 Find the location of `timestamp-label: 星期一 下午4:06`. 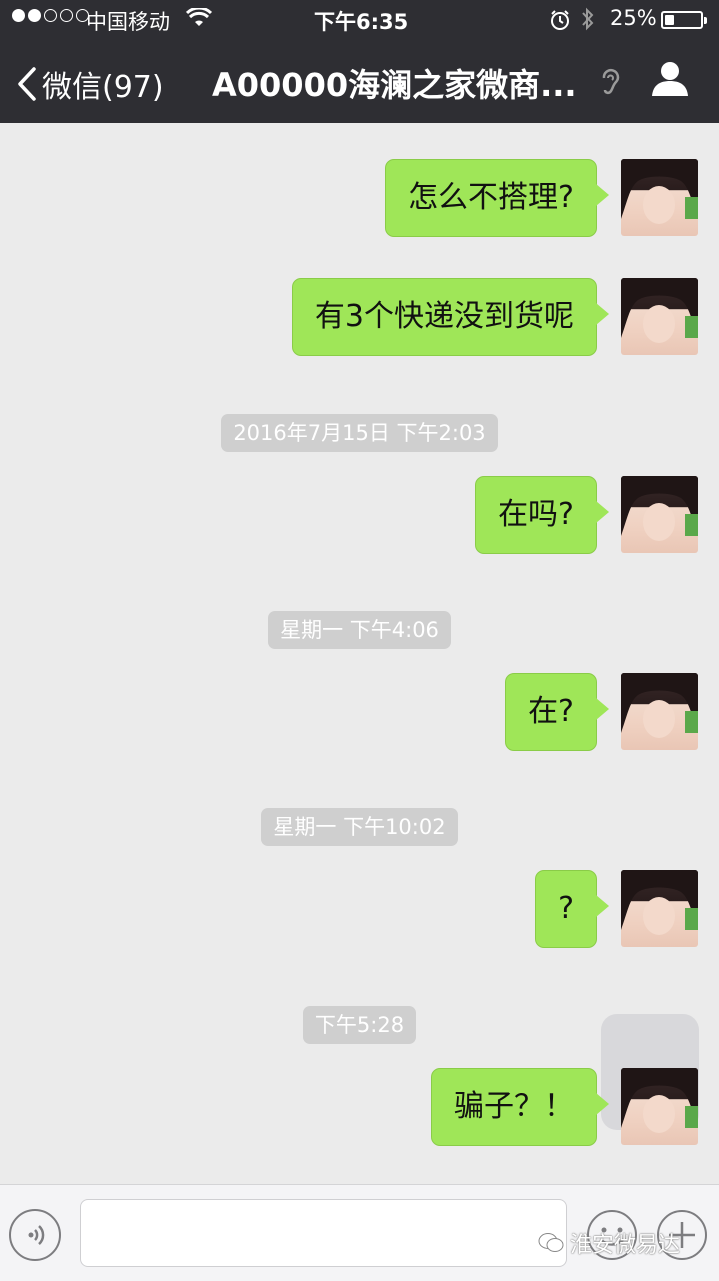

timestamp-label: 星期一 下午4:06 is located at coordinates (359, 630).